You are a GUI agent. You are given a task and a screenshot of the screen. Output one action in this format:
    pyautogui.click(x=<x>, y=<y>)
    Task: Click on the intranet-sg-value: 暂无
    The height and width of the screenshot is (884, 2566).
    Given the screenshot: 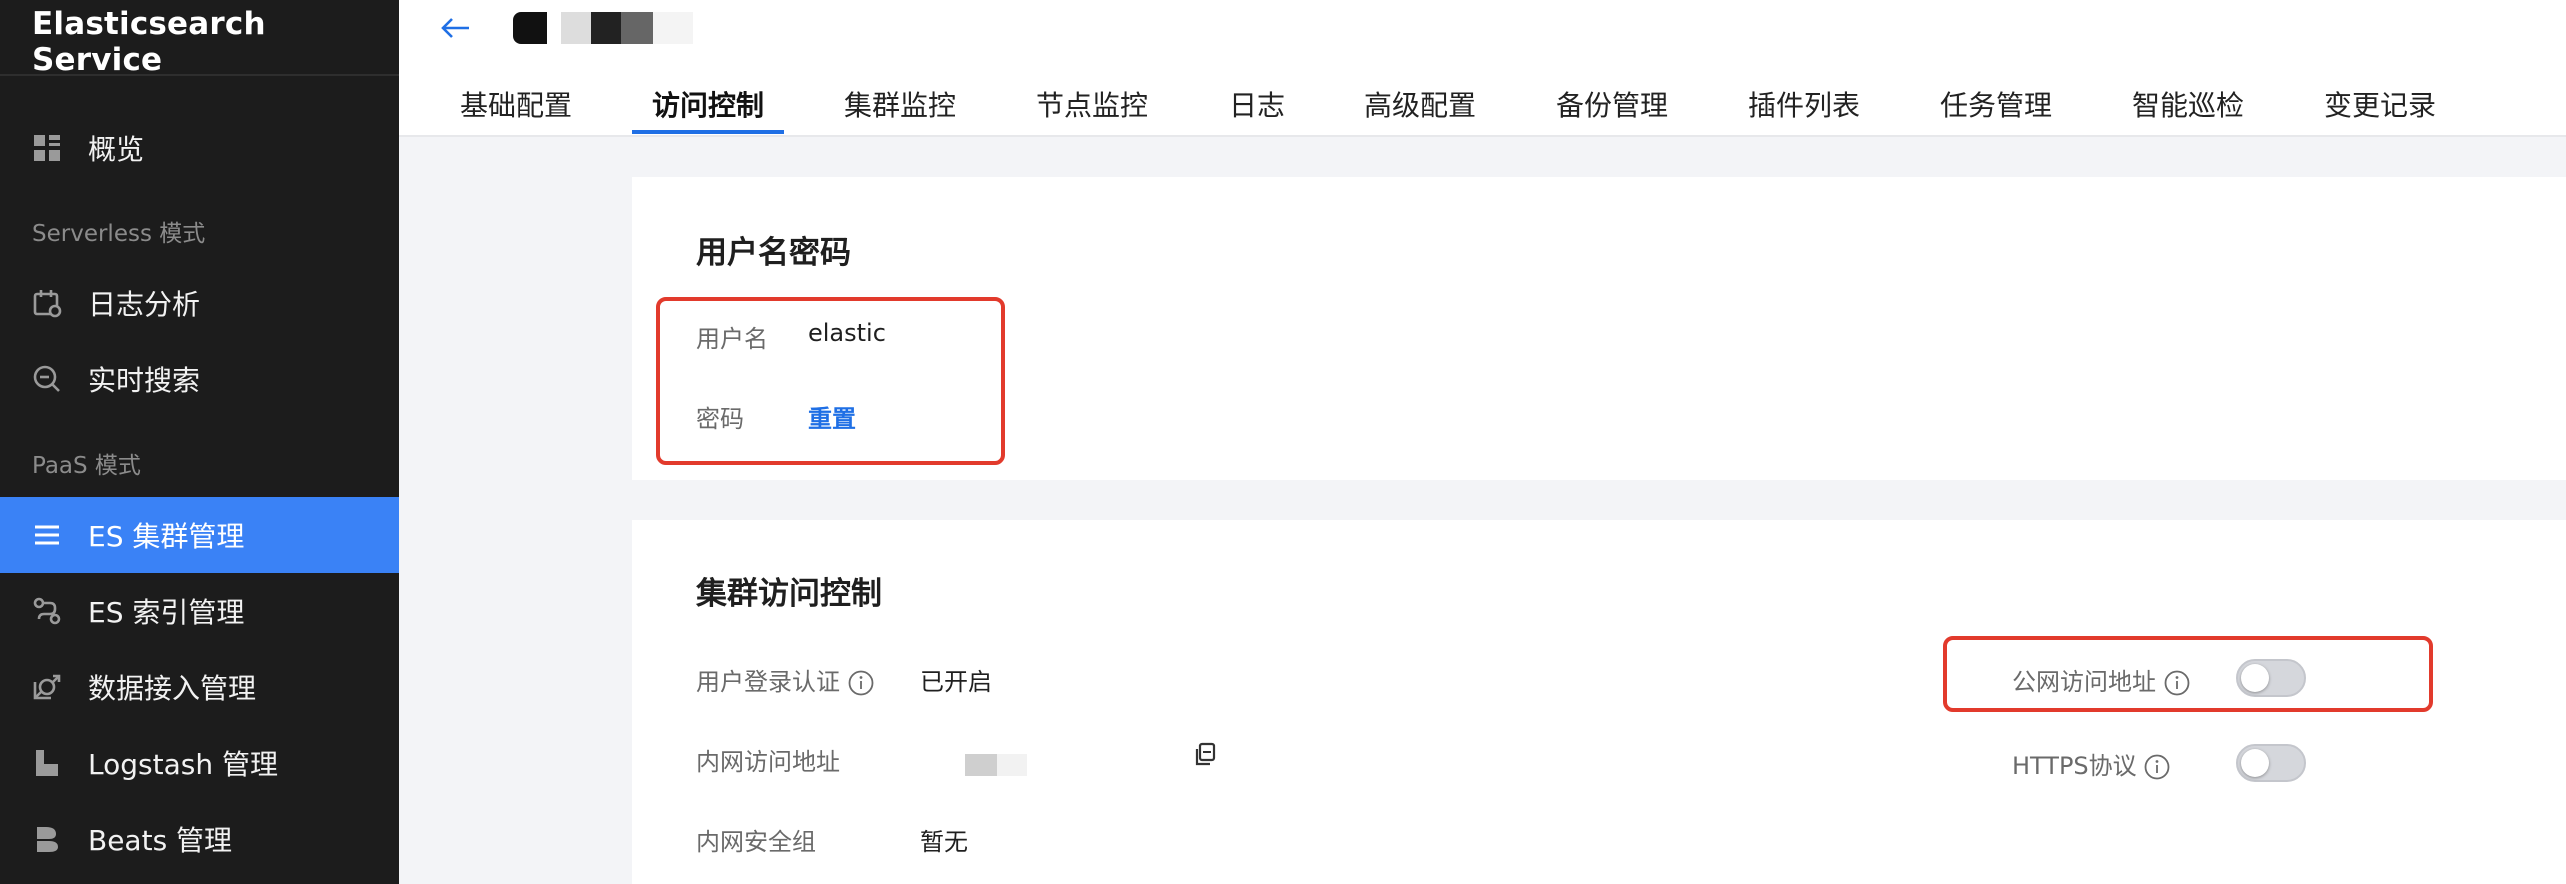 What is the action you would take?
    pyautogui.click(x=944, y=842)
    